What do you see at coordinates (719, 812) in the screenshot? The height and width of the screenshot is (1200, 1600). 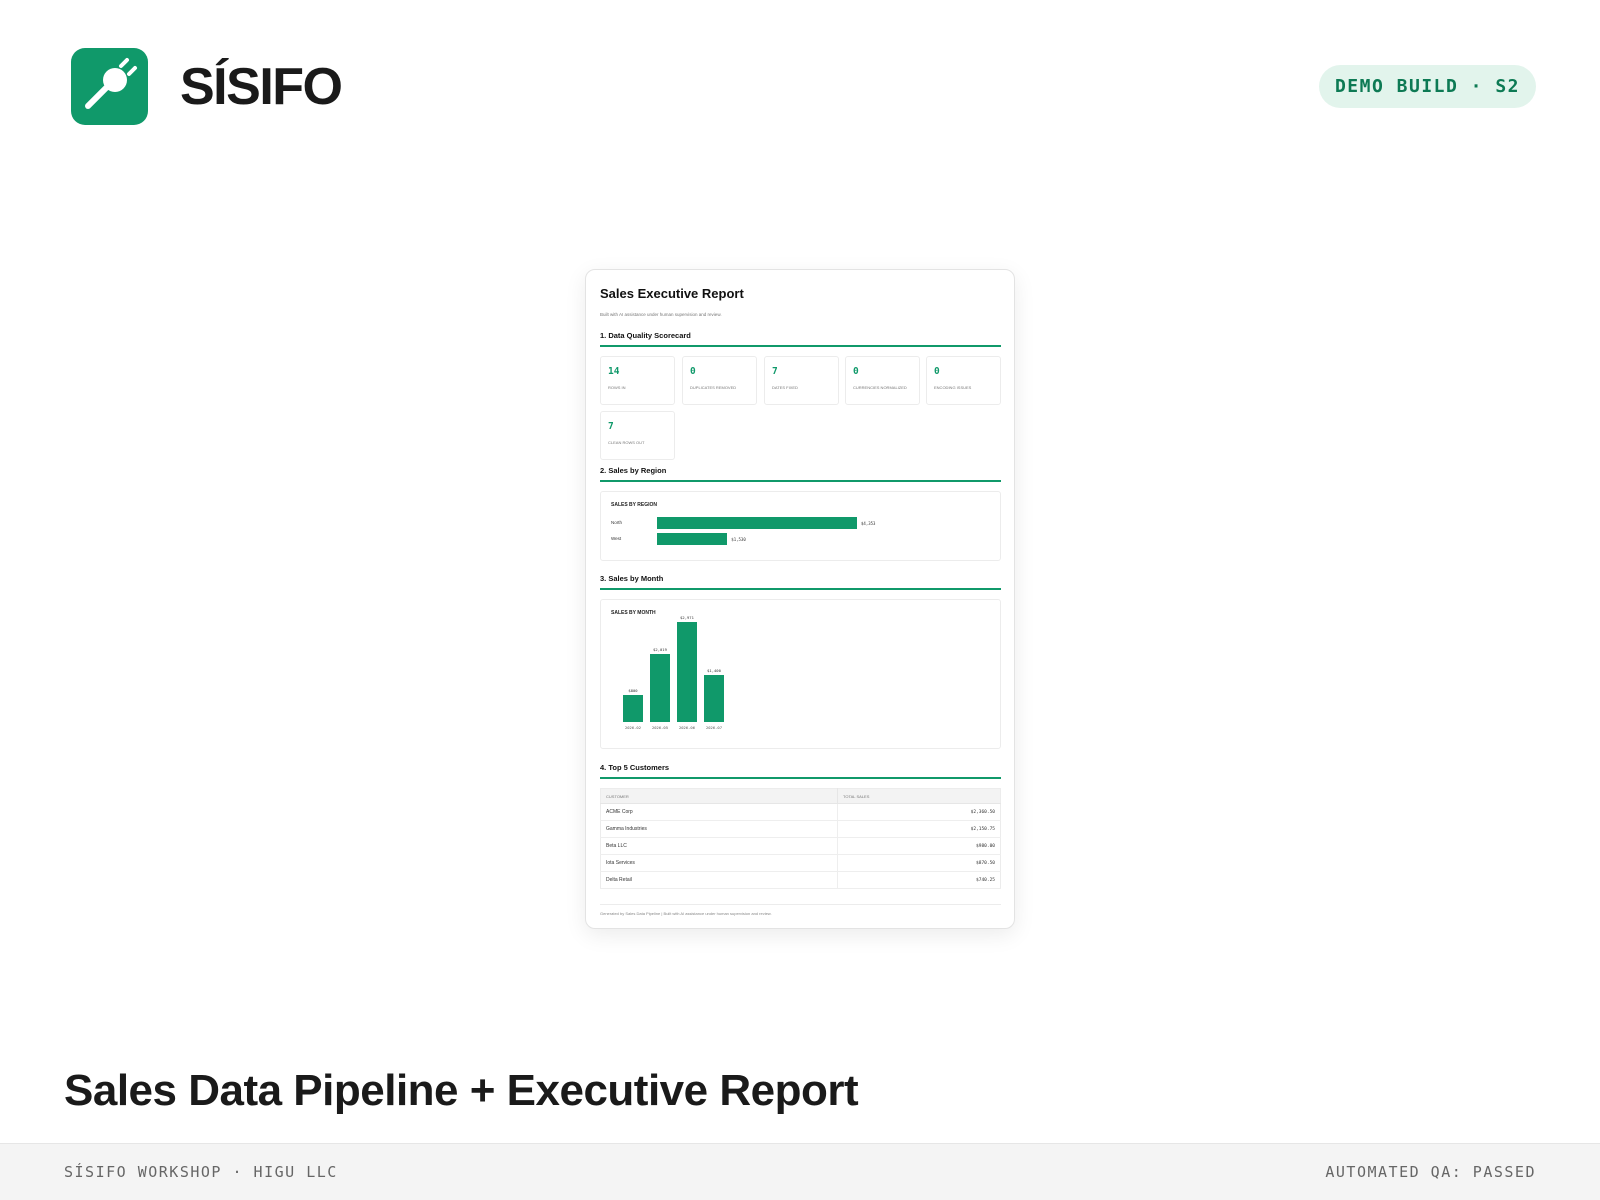 I see `customer-name: ACME Corp` at bounding box center [719, 812].